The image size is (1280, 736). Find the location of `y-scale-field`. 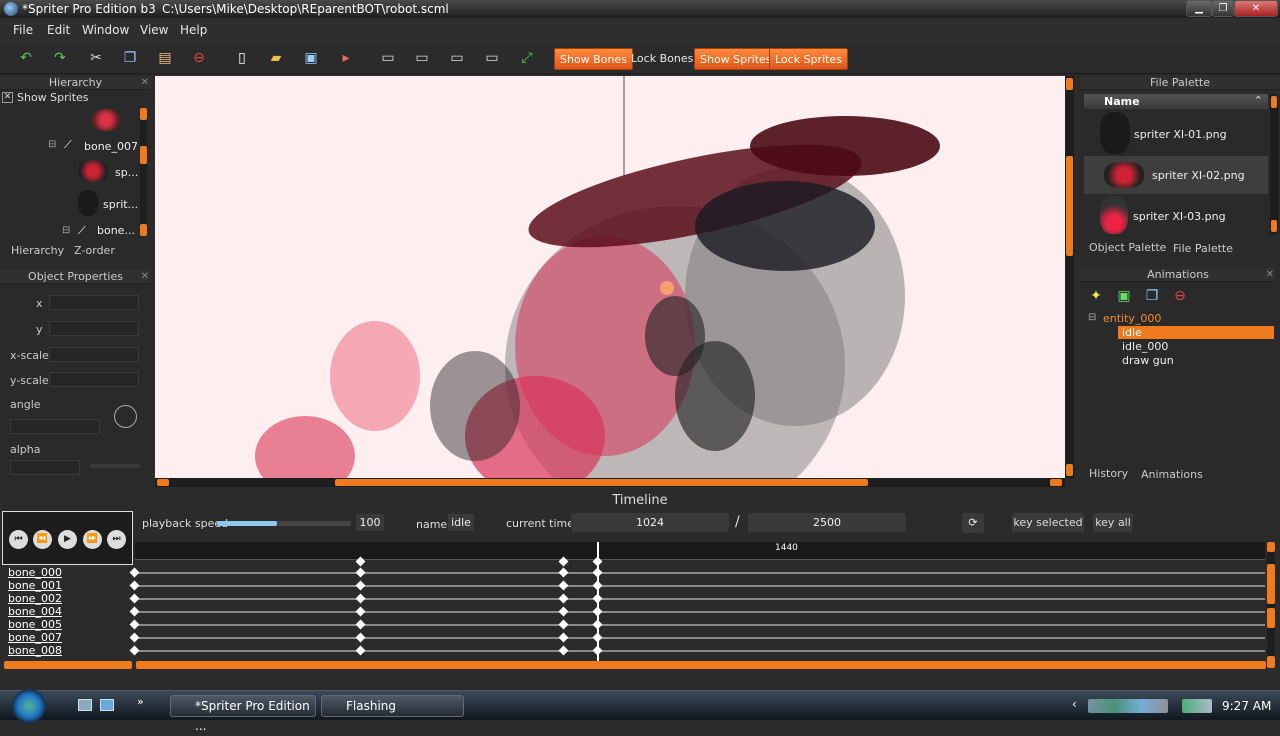

y-scale-field is located at coordinates (94, 379).